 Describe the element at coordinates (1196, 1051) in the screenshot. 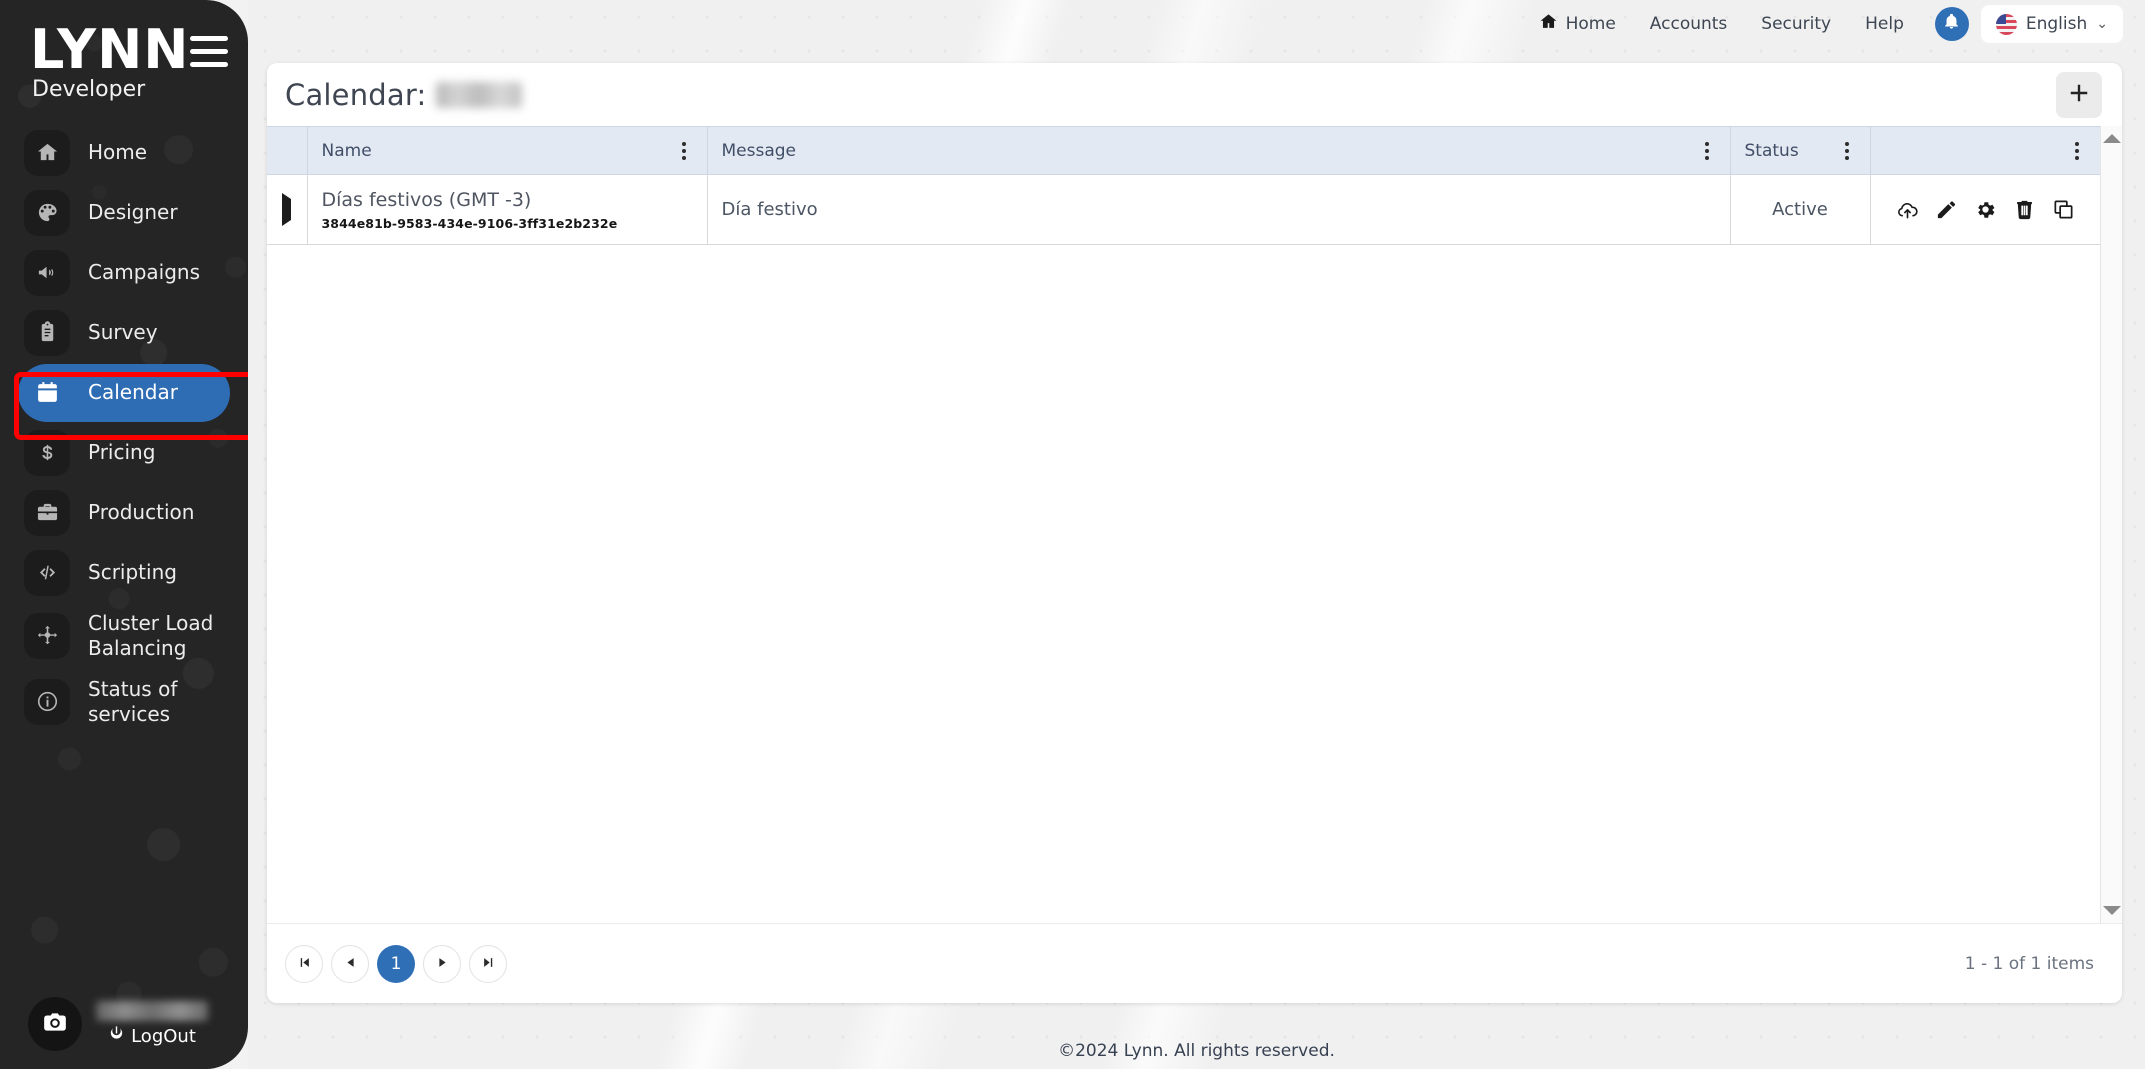

I see `page-footer: ©2024 Lynn. All rights reserved.` at that location.